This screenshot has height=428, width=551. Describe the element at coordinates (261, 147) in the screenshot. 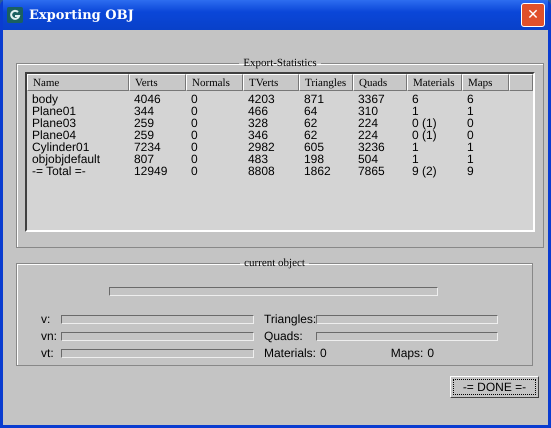

I see `table-cell-text: 2982` at that location.